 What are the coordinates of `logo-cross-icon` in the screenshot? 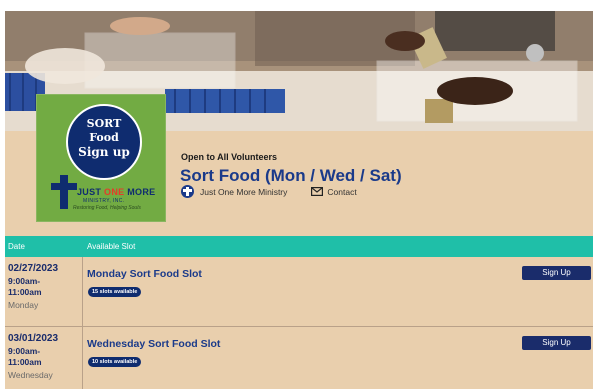 It's located at (64, 192).